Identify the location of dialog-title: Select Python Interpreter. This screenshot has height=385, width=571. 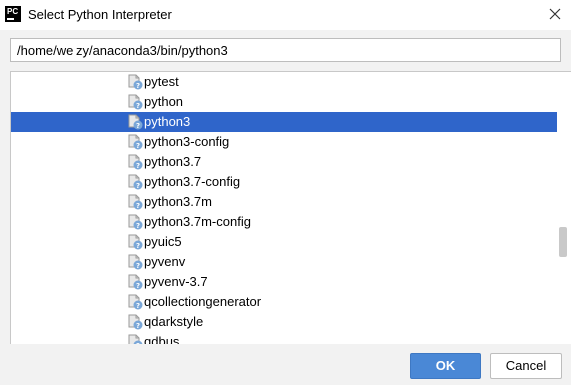
(100, 14).